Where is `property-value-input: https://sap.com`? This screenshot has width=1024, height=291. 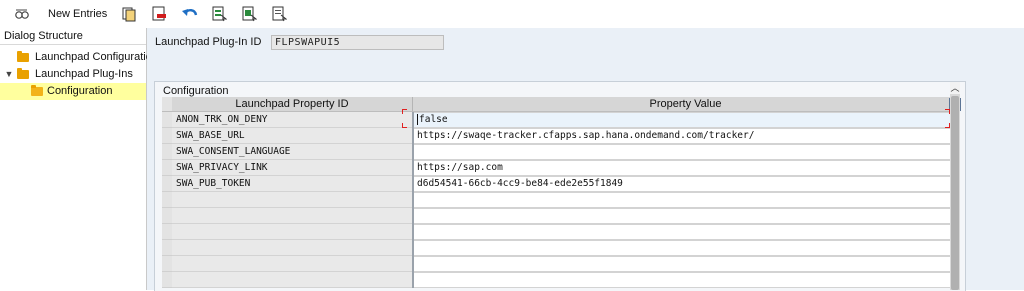
property-value-input: https://sap.com is located at coordinates (687, 168).